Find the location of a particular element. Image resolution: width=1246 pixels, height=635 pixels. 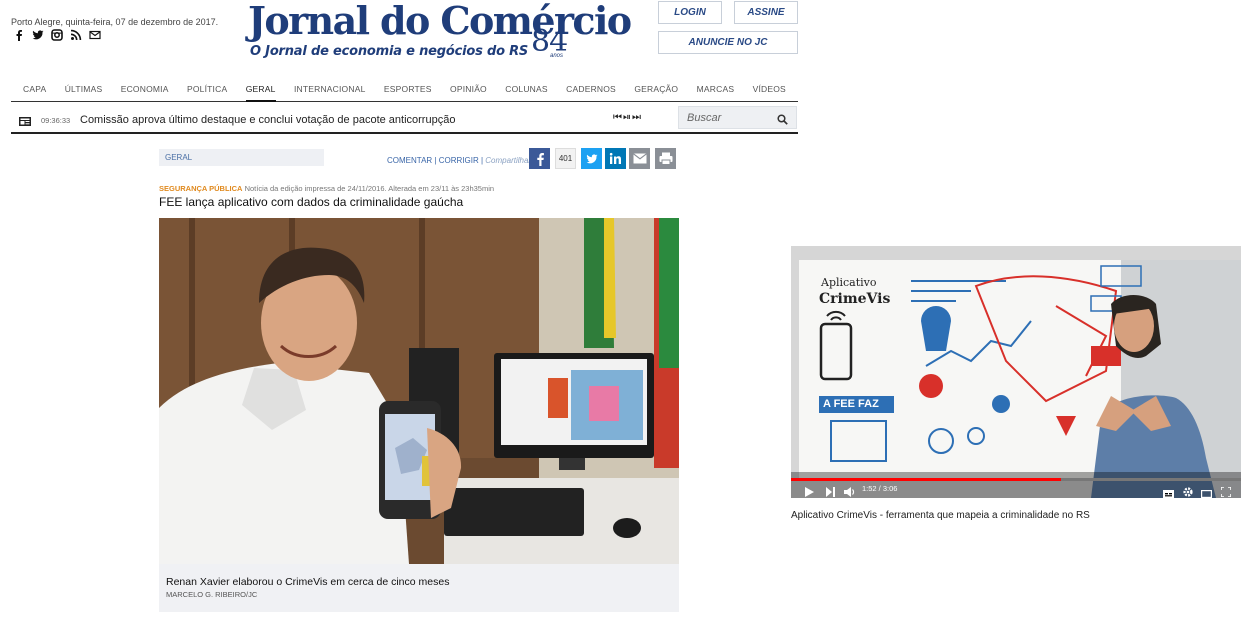

board-app-title: Aplicativo is located at coordinates (849, 282).